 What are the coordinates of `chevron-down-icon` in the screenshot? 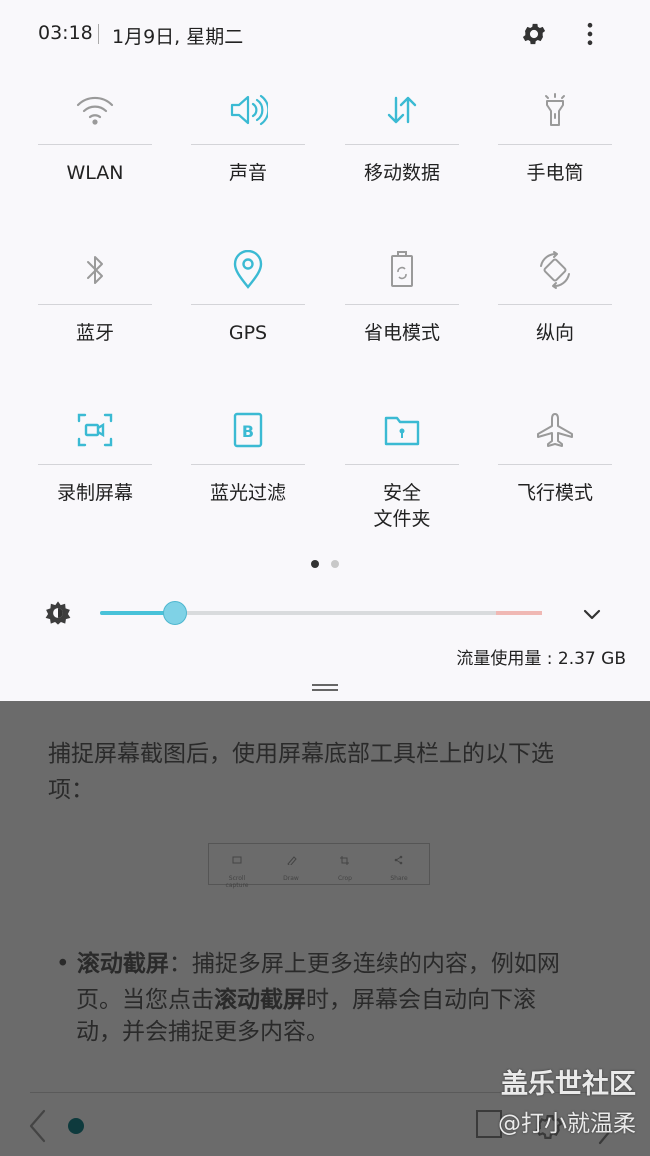 It's located at (592, 614).